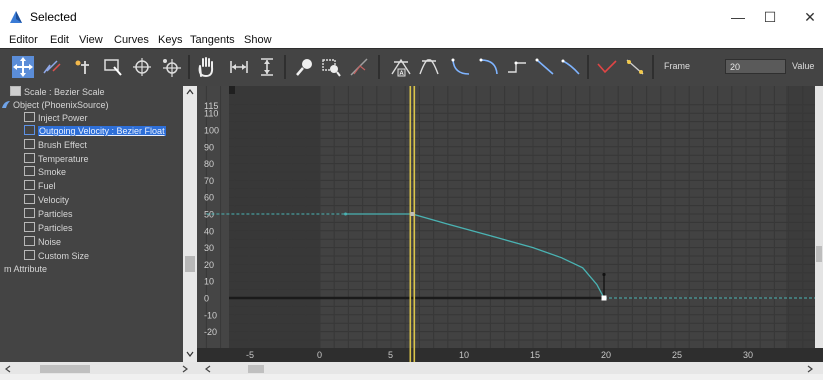 The height and width of the screenshot is (380, 823). I want to click on menu-view: View, so click(91, 40).